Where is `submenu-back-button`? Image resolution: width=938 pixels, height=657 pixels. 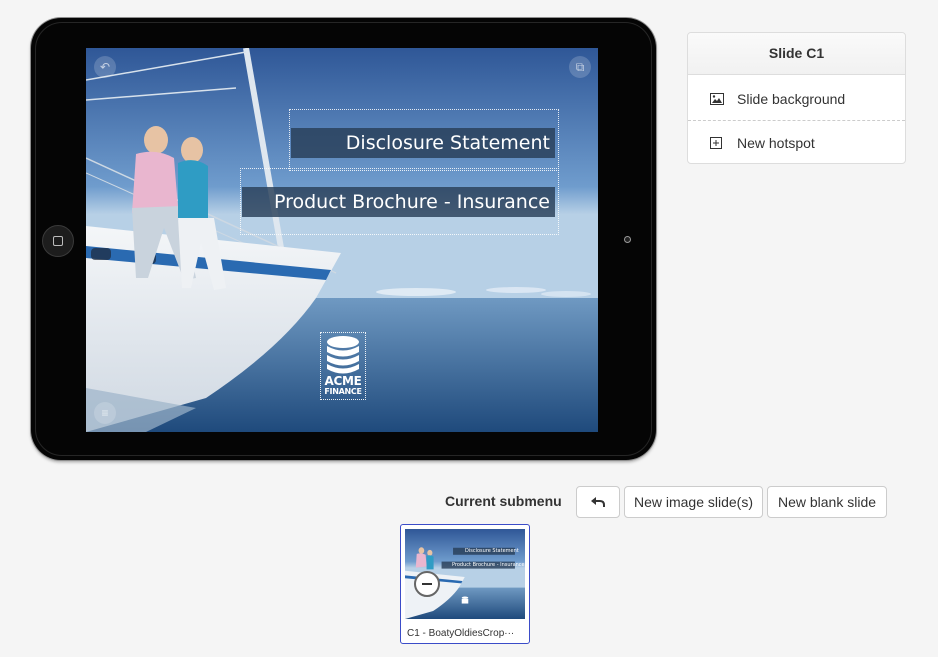
submenu-back-button is located at coordinates (598, 502).